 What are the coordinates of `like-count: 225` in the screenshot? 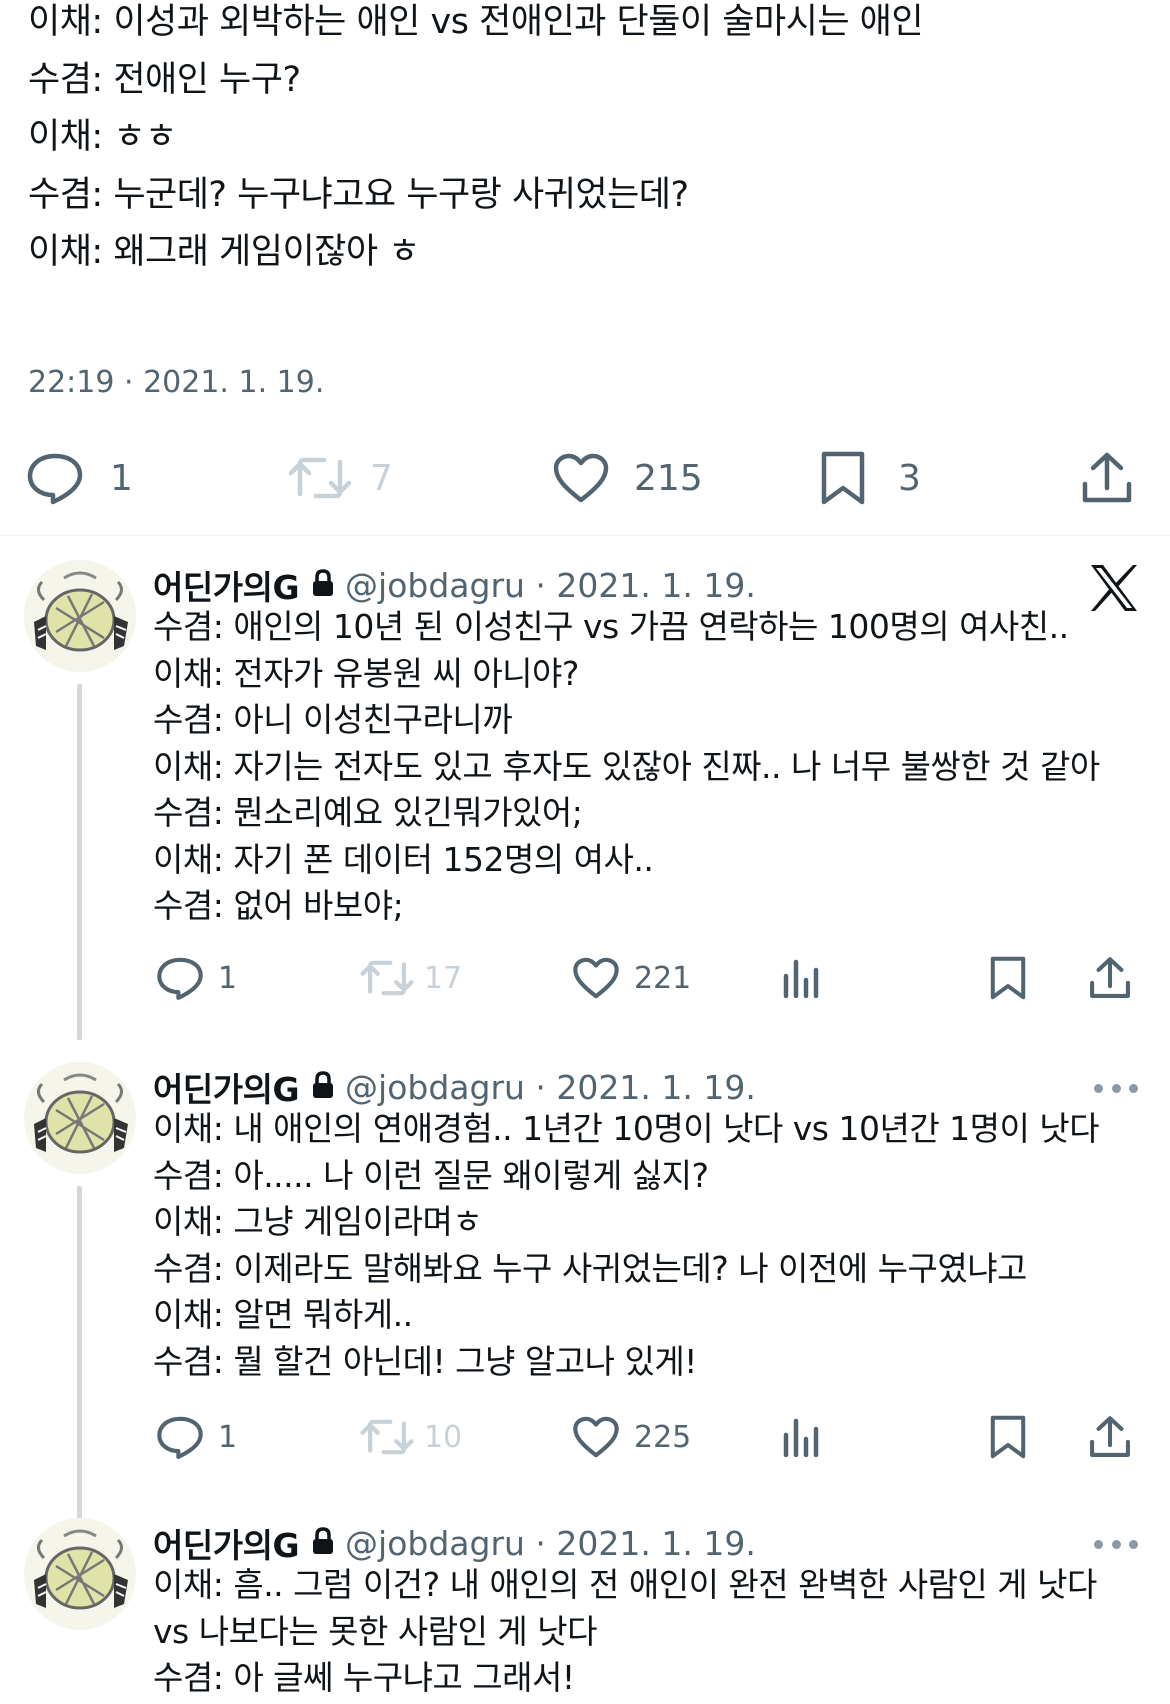 It's located at (663, 1437).